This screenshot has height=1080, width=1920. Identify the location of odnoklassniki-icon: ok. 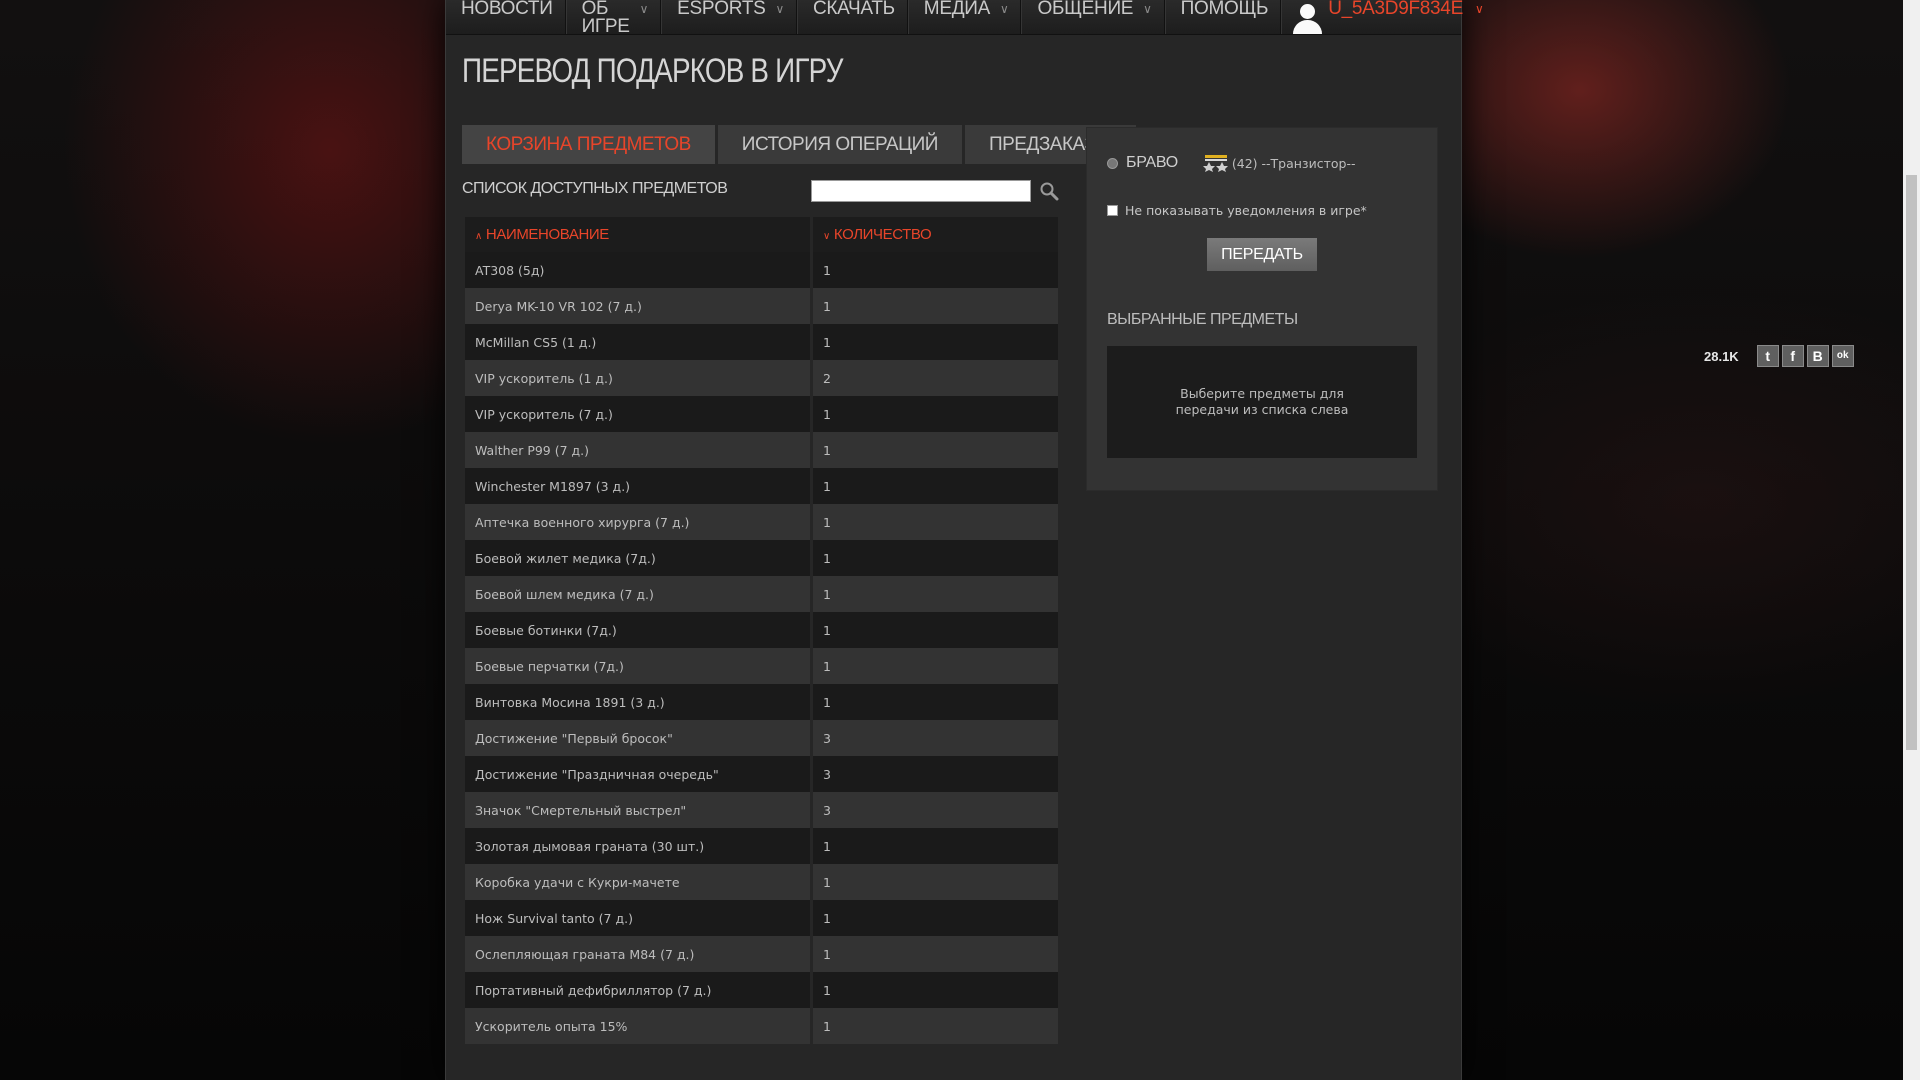
(1842, 356).